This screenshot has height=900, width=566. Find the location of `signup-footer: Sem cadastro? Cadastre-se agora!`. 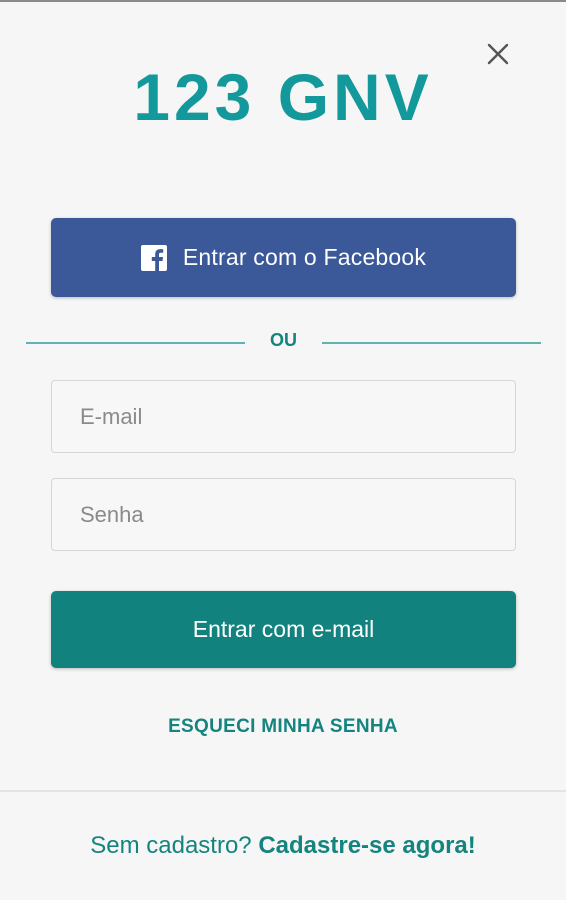

signup-footer: Sem cadastro? Cadastre-se agora! is located at coordinates (283, 846).